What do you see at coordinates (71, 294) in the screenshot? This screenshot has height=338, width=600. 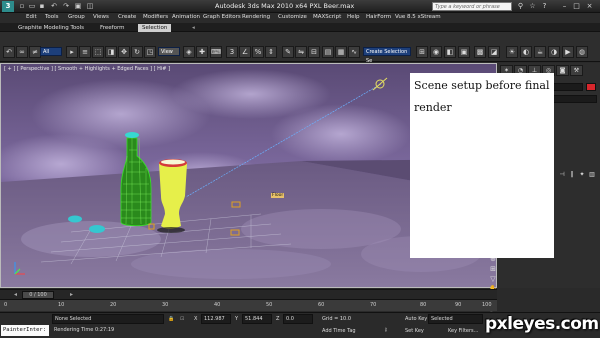 I see `next-frame-icon: ▸` at bounding box center [71, 294].